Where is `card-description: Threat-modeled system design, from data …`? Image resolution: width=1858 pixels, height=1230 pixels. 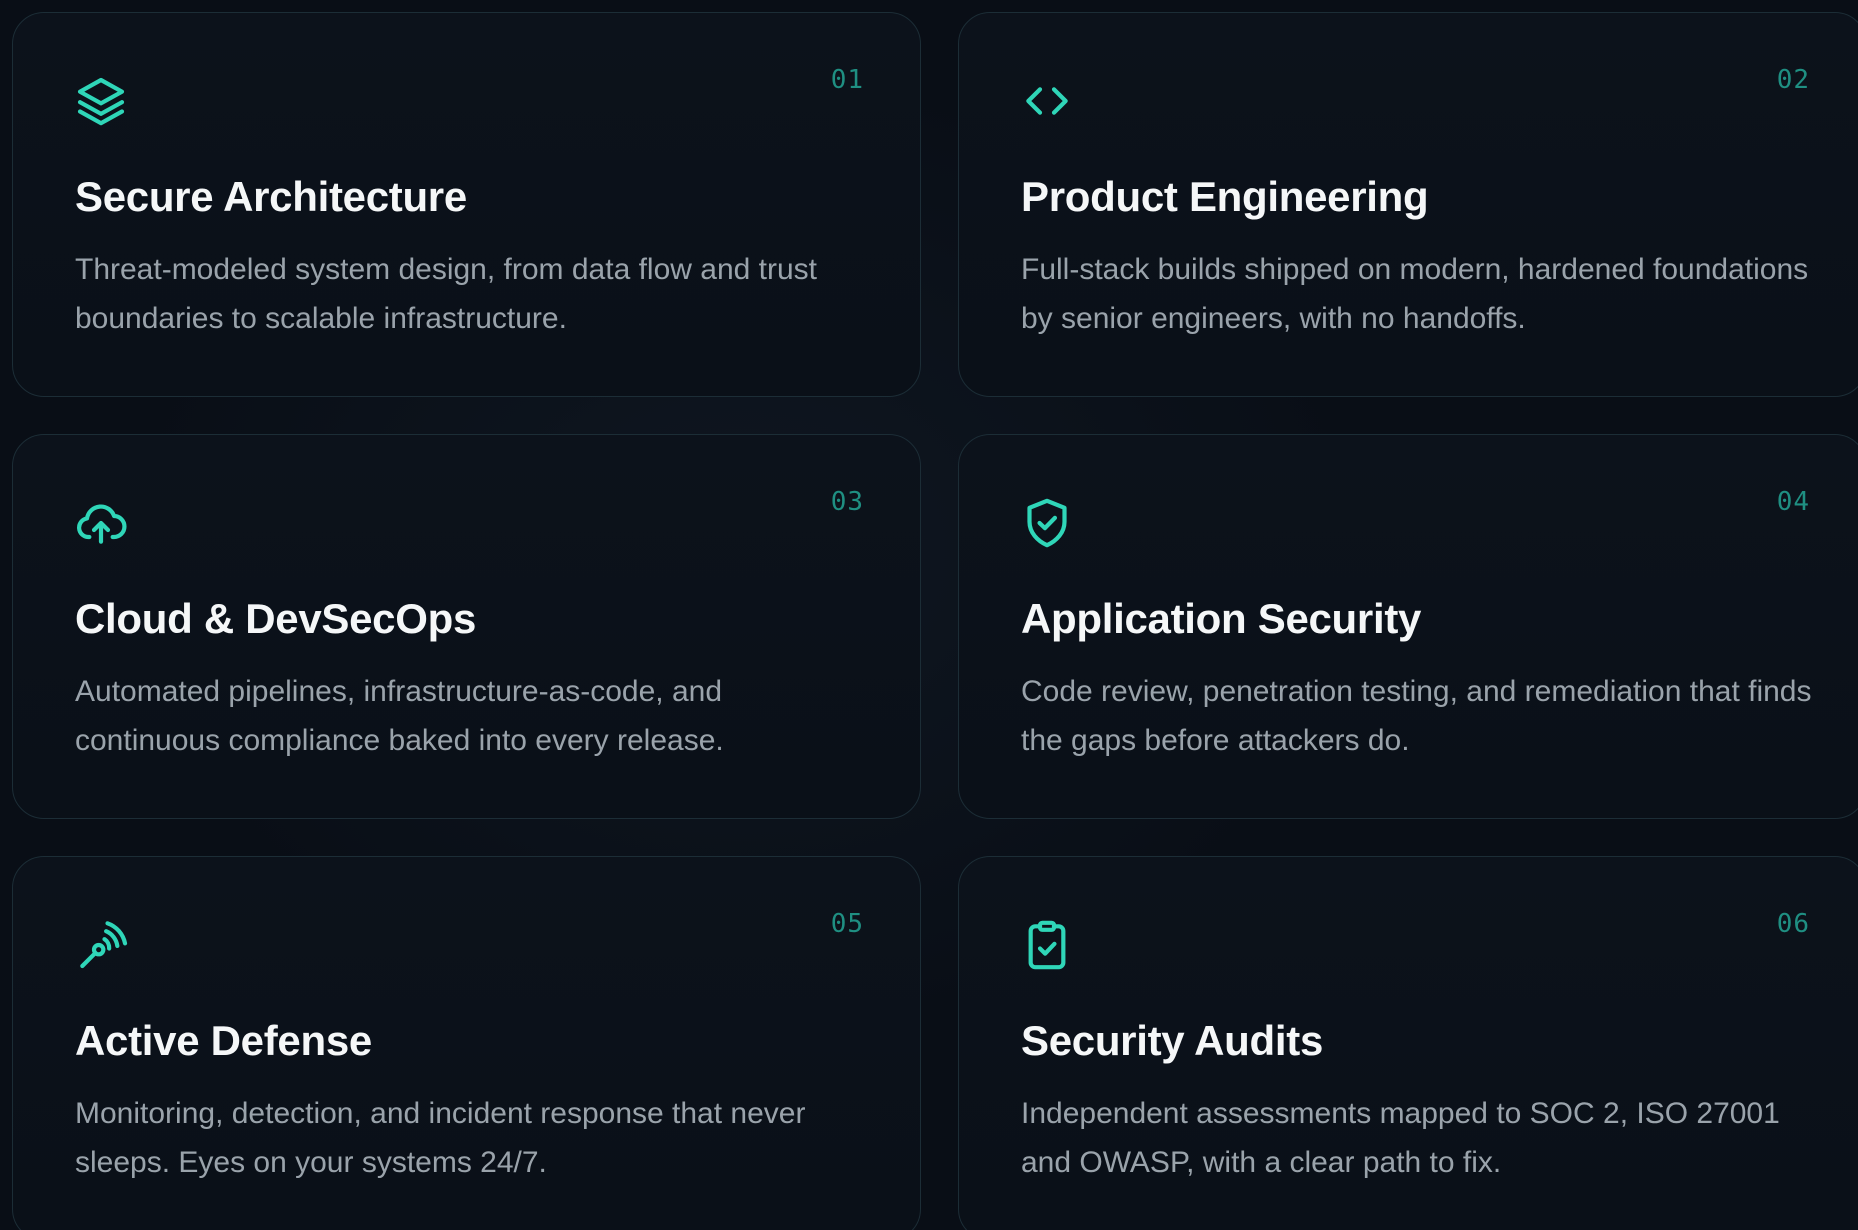
card-description: Threat-modeled system design, from data … is located at coordinates (446, 294).